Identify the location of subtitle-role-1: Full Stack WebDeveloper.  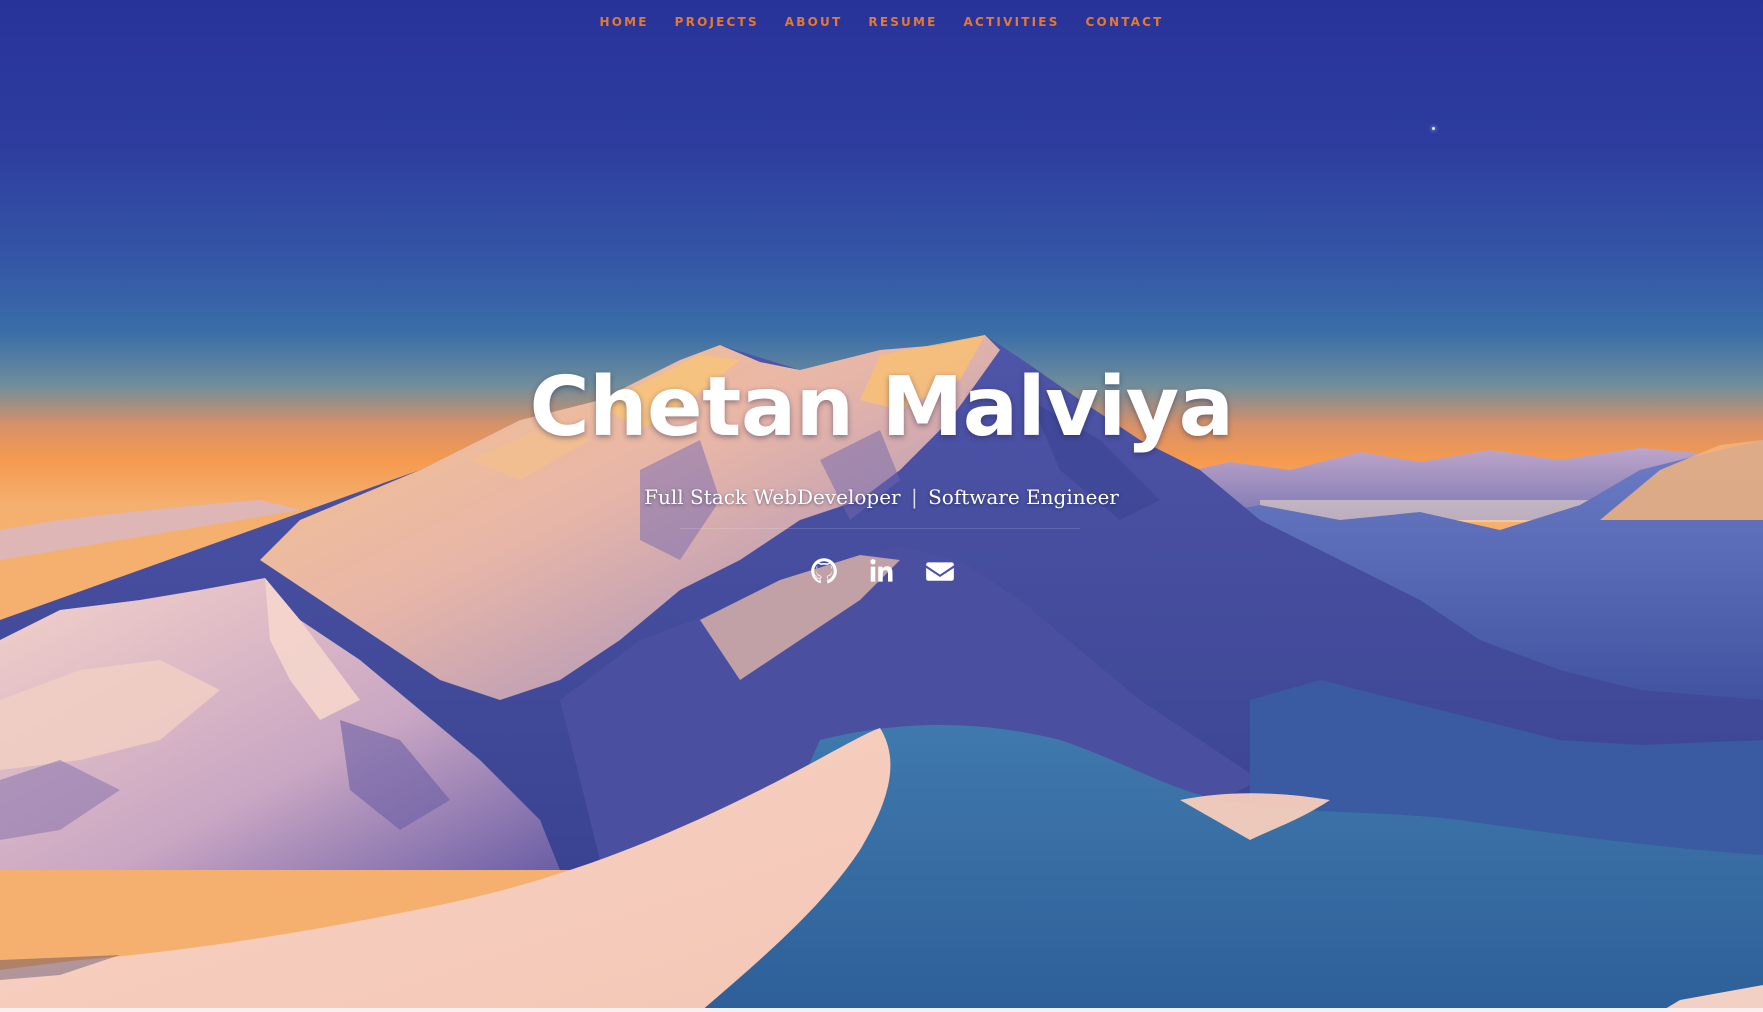
(772, 497).